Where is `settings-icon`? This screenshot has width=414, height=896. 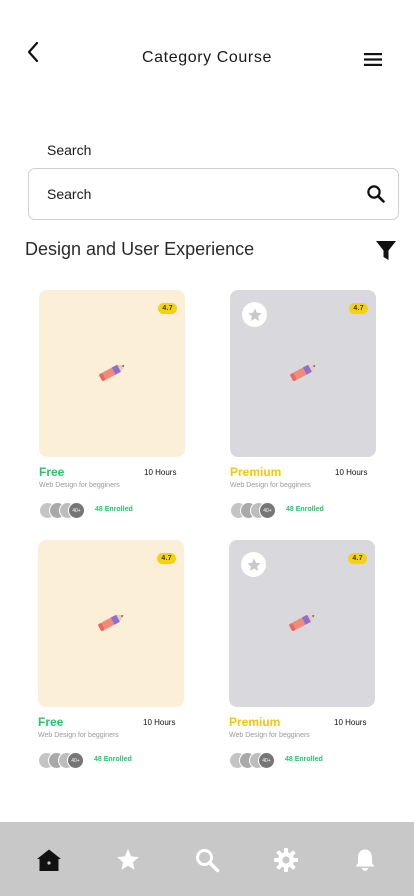 settings-icon is located at coordinates (286, 860).